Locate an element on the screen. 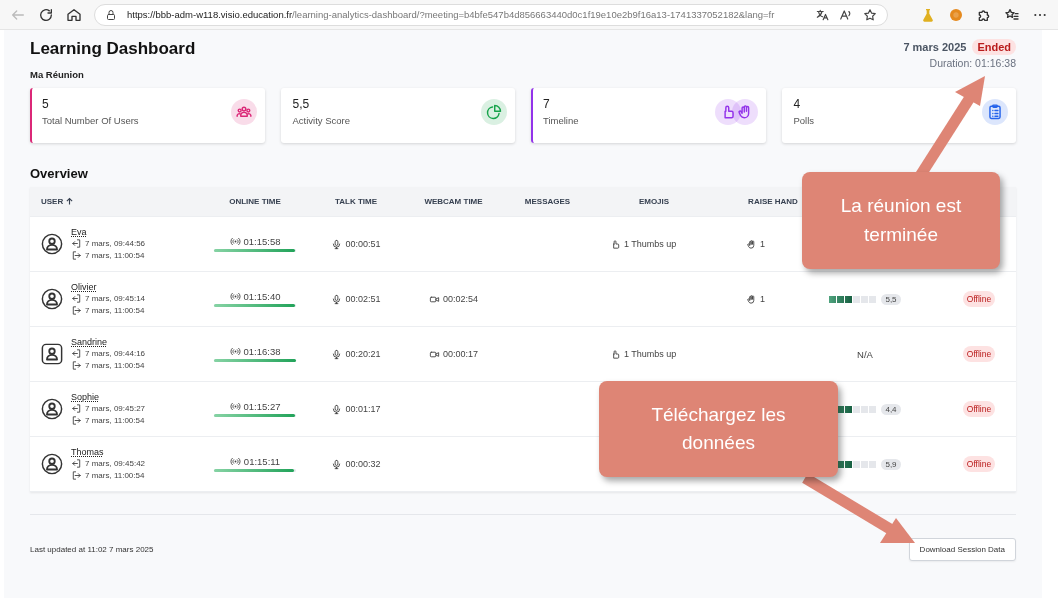 This screenshot has height=598, width=1058. translate-icon is located at coordinates (822, 14).